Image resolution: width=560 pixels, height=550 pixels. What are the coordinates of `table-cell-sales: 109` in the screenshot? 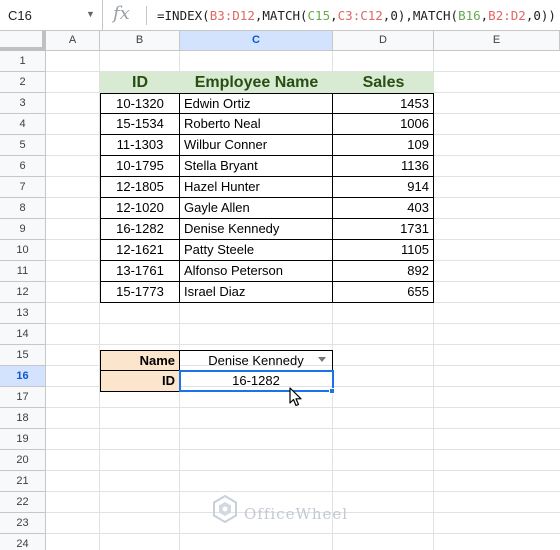 It's located at (383, 145).